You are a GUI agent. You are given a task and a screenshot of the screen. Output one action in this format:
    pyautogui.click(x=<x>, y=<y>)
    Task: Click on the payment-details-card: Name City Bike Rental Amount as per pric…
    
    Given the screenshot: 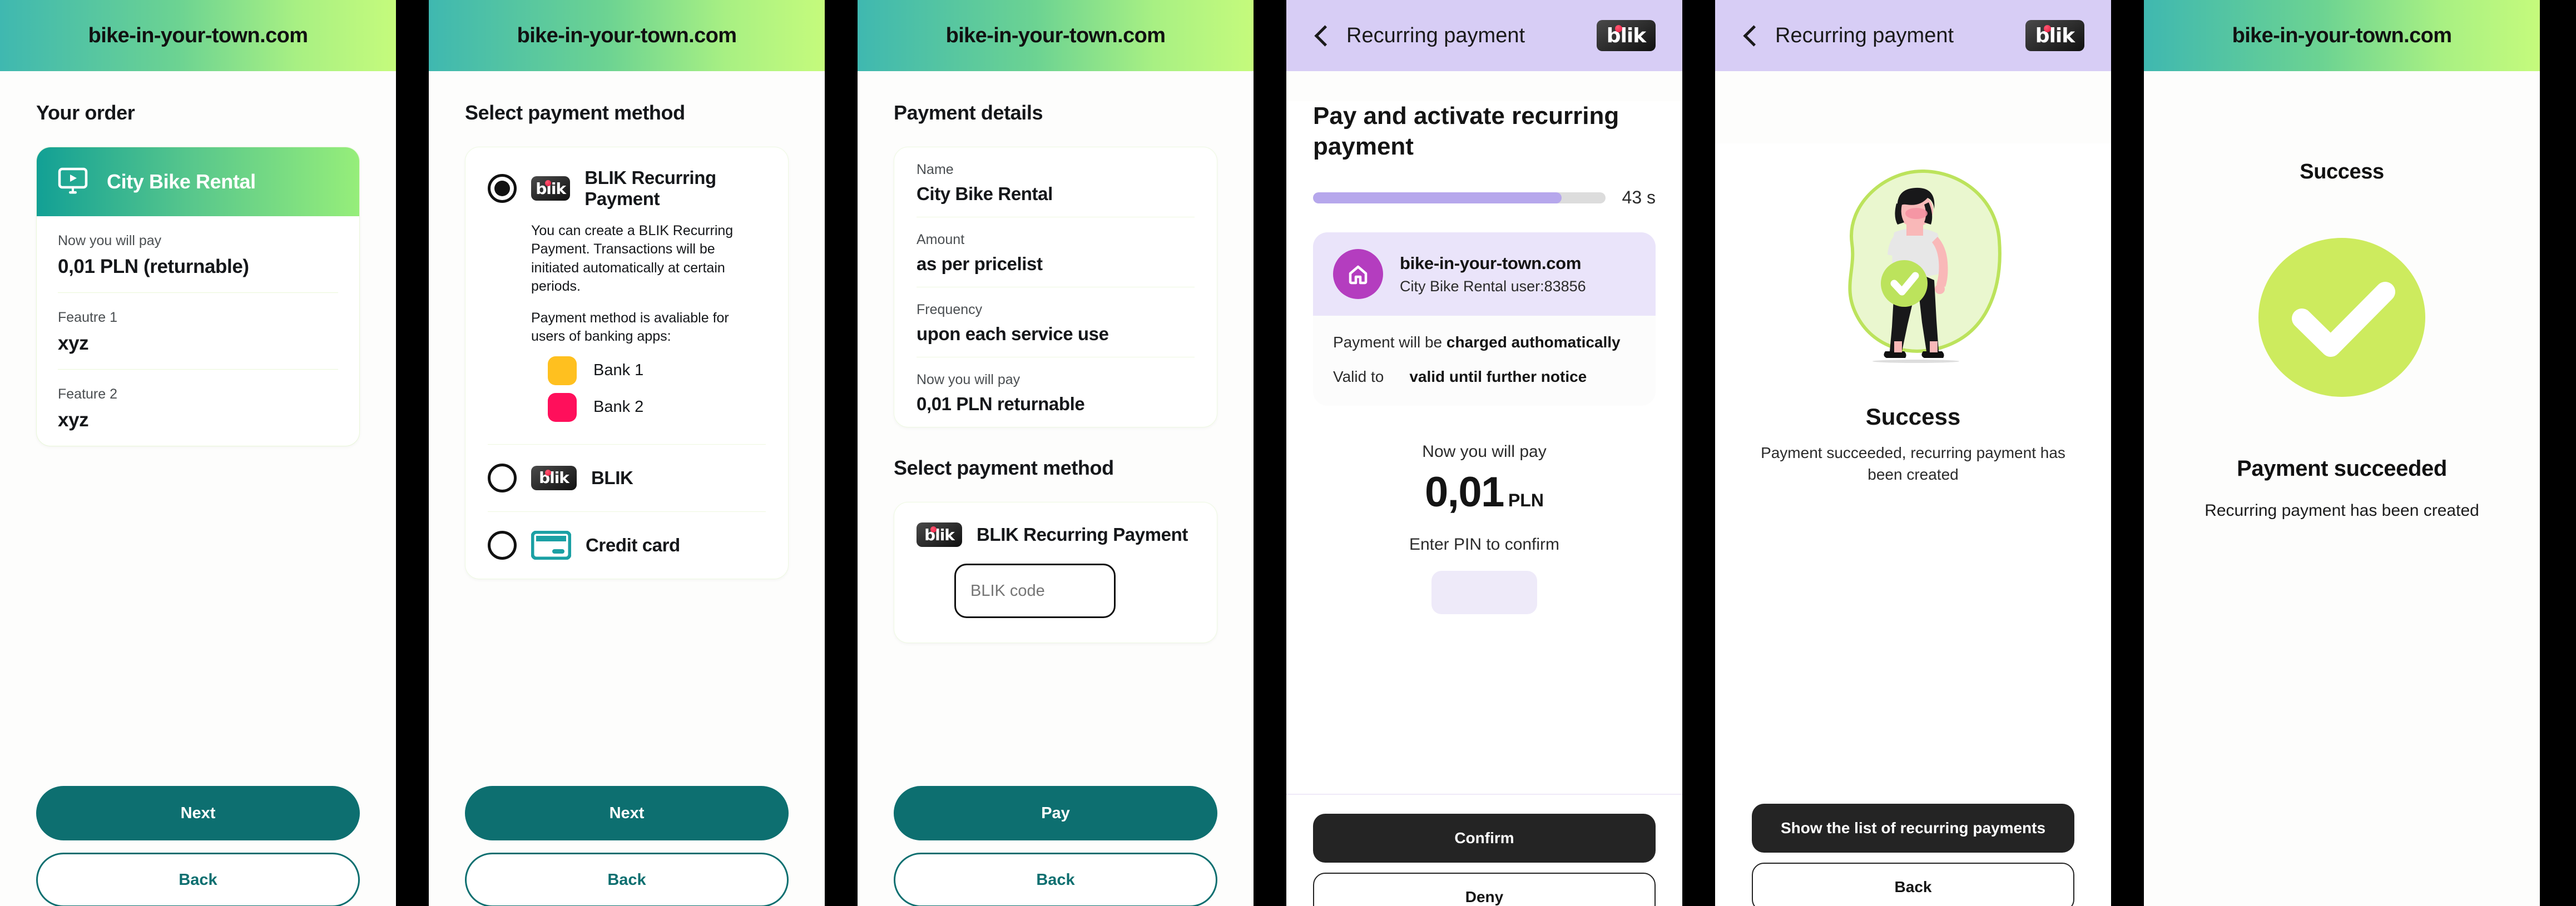 What is the action you would take?
    pyautogui.click(x=1055, y=287)
    